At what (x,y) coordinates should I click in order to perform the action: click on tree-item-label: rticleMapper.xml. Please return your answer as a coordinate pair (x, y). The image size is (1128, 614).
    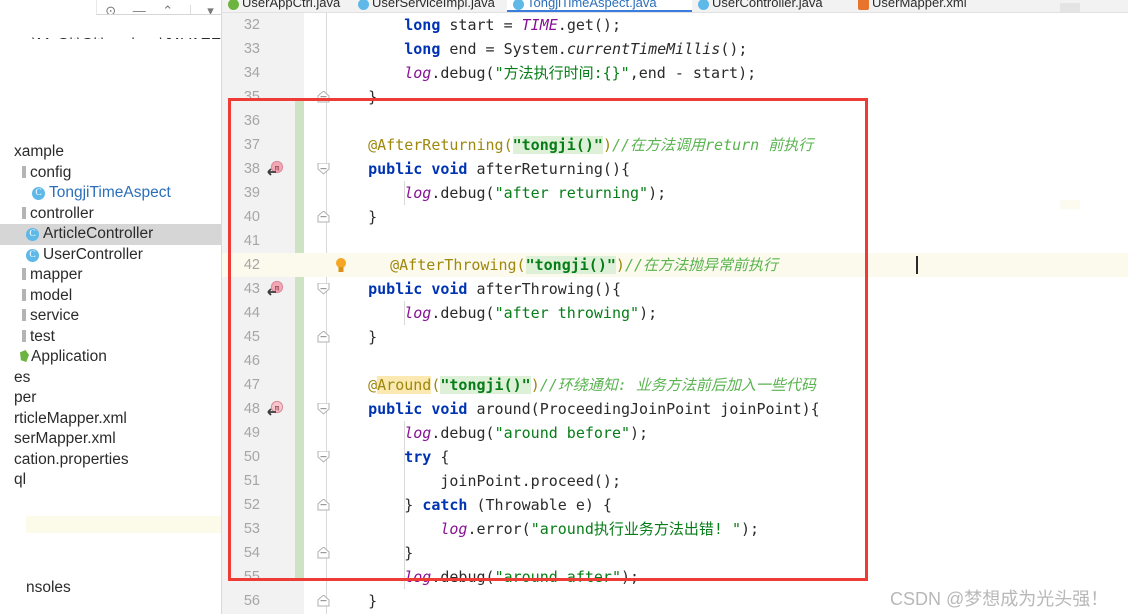
    Looking at the image, I should click on (70, 418).